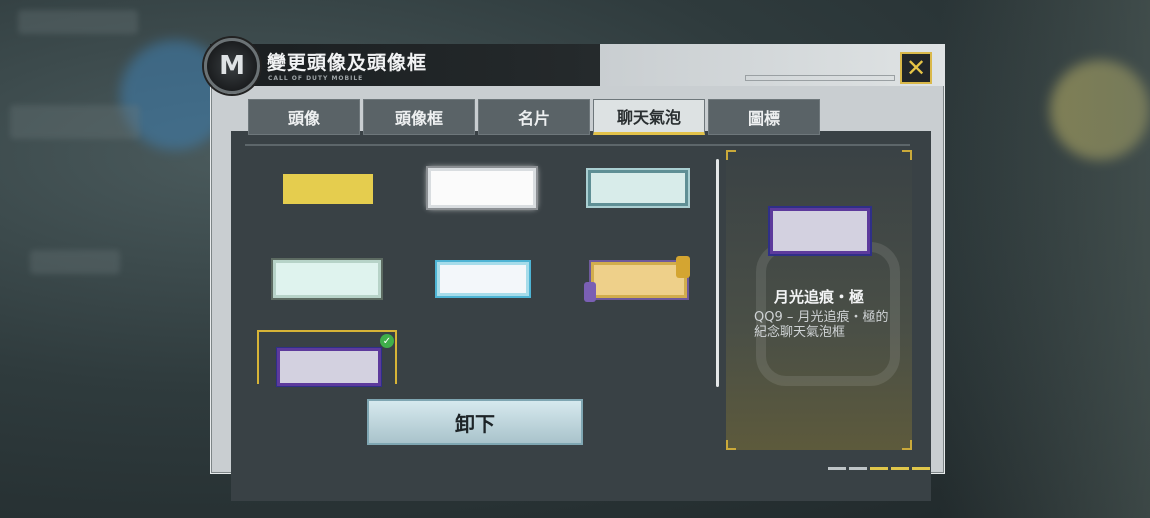 The image size is (1150, 518). I want to click on chat-bubble-item-selected, so click(329, 367).